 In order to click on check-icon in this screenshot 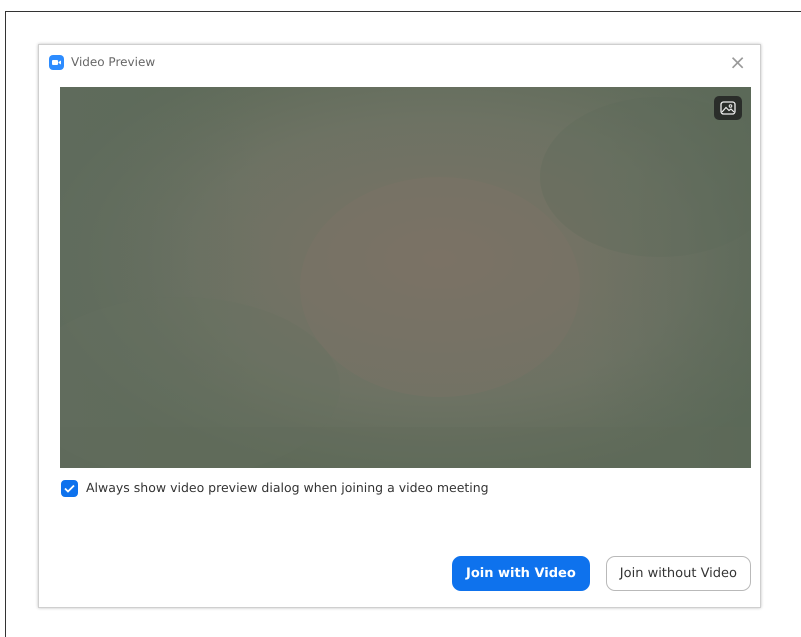, I will do `click(69, 488)`.